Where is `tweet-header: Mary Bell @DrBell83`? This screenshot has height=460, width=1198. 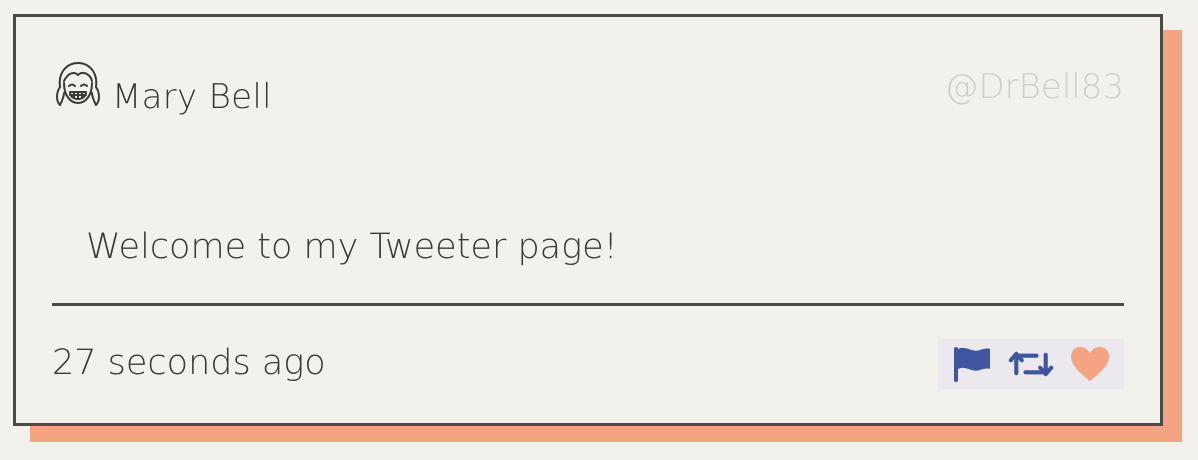
tweet-header: Mary Bell @DrBell83 is located at coordinates (588, 89).